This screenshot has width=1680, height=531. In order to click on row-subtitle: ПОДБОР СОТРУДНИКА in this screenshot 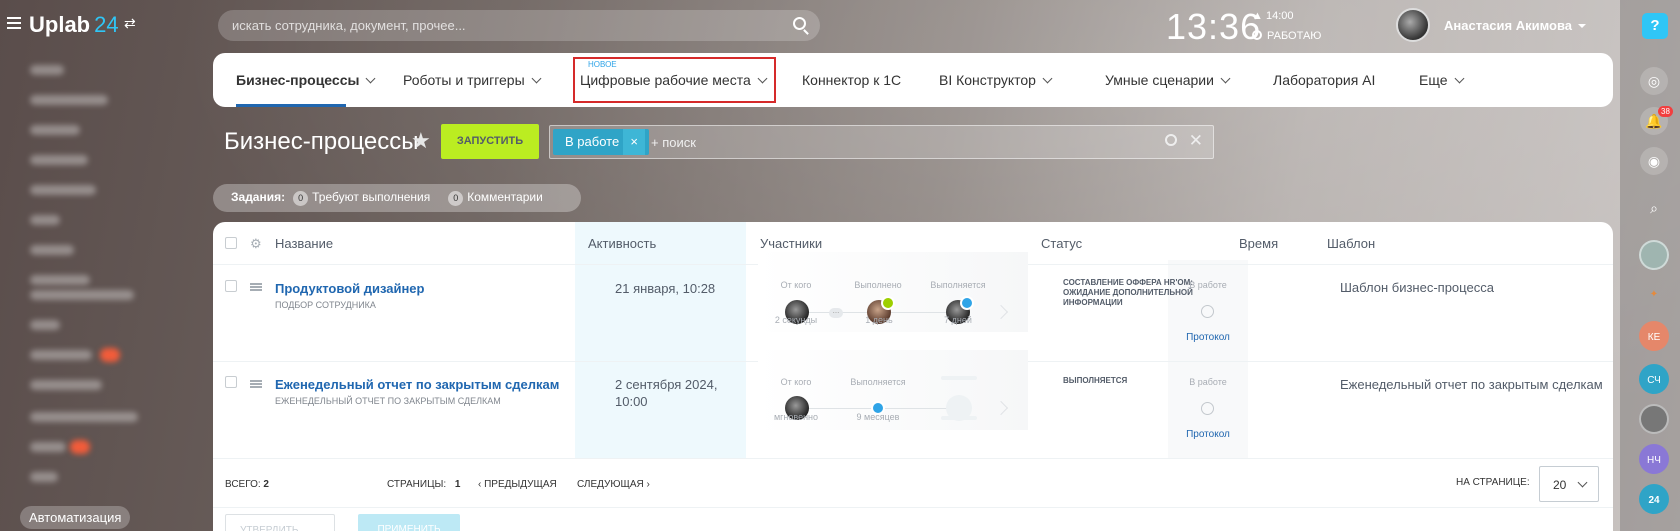, I will do `click(325, 305)`.